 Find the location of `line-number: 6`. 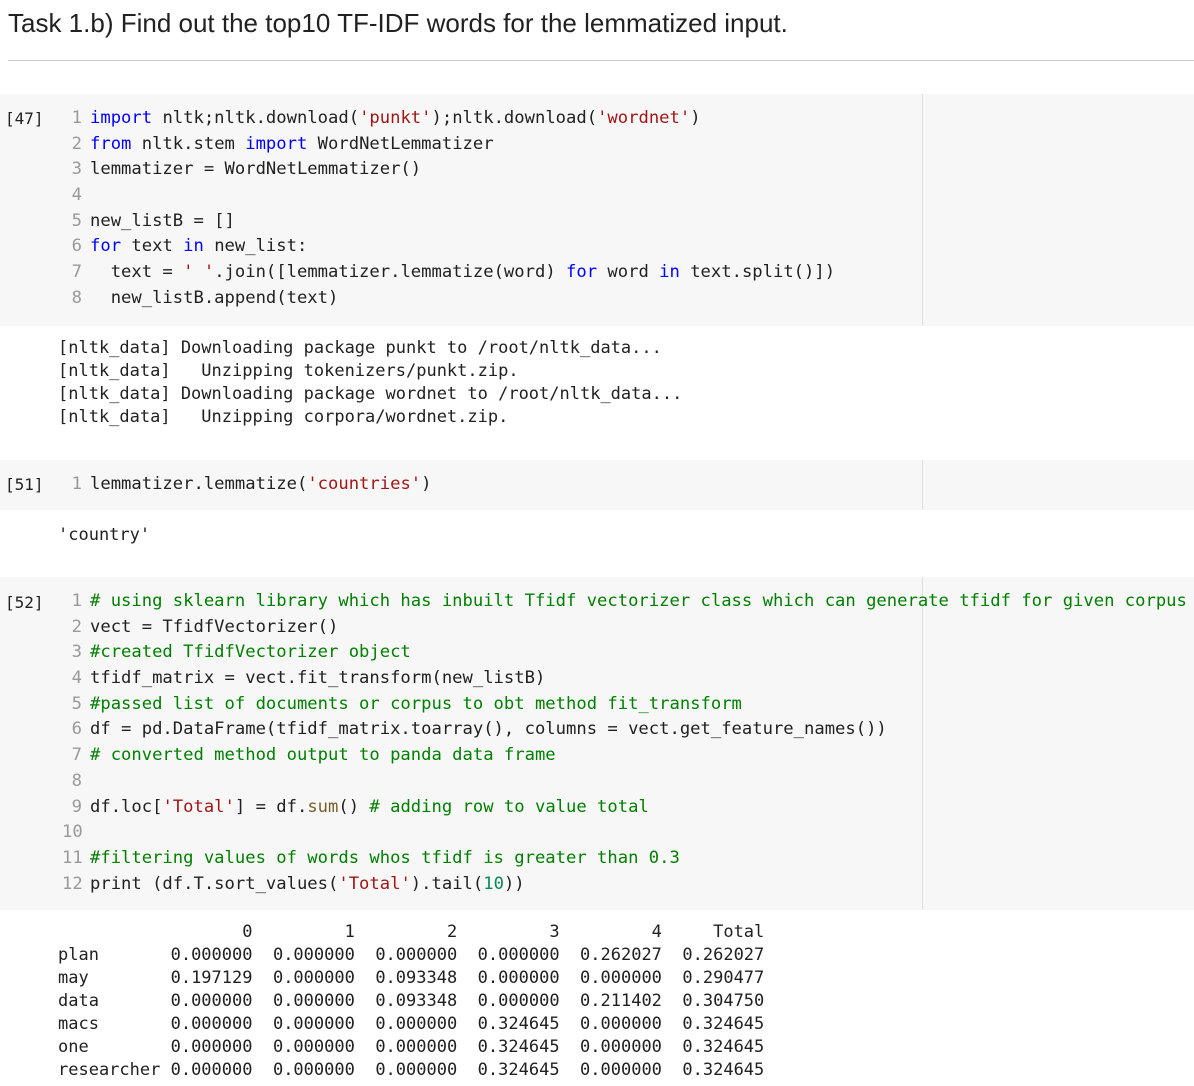

line-number: 6 is located at coordinates (76, 246).